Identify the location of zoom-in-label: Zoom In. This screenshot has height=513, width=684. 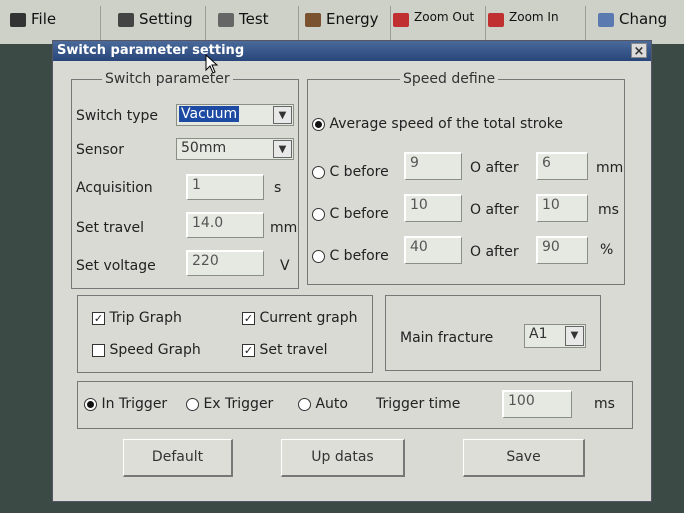
(534, 17).